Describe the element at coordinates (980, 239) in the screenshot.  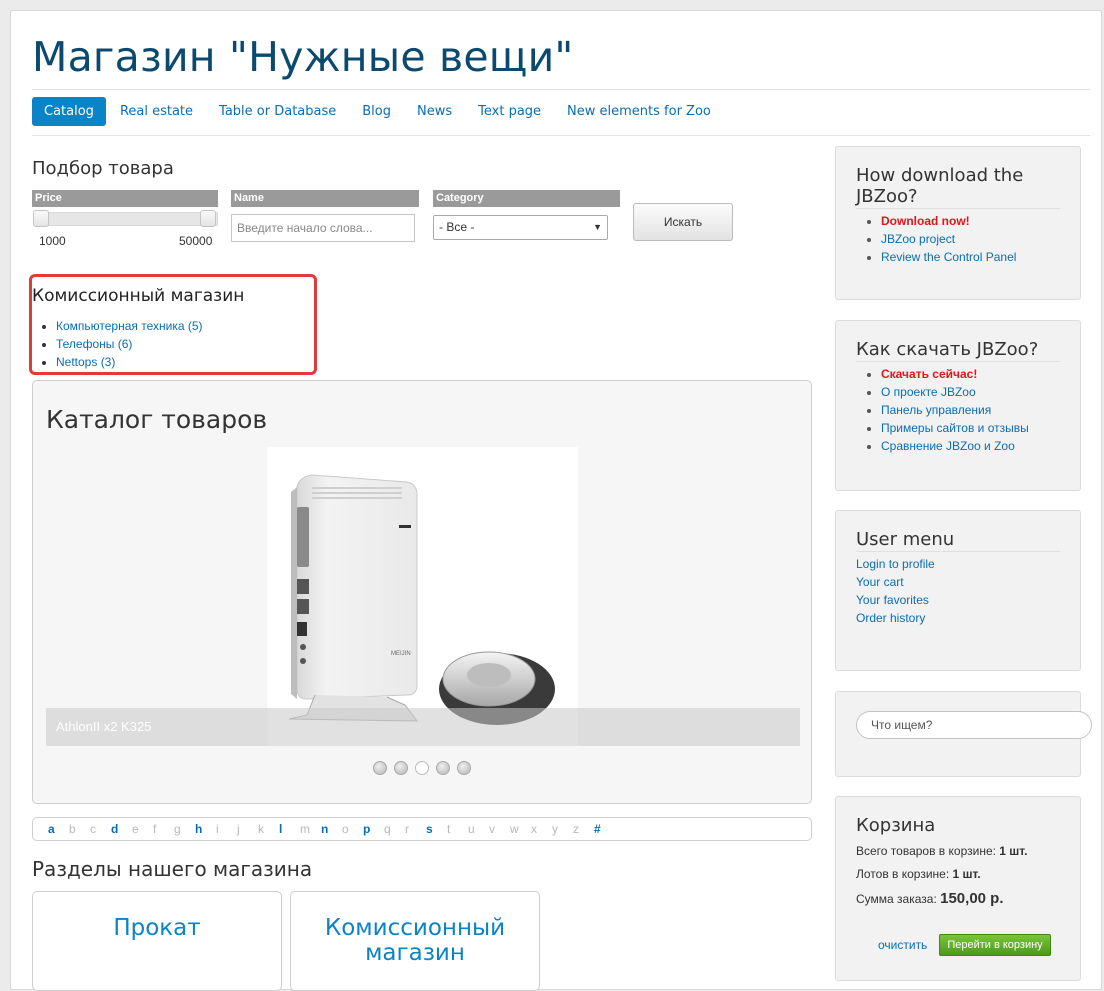
I see `list-item: JBZoo project` at that location.